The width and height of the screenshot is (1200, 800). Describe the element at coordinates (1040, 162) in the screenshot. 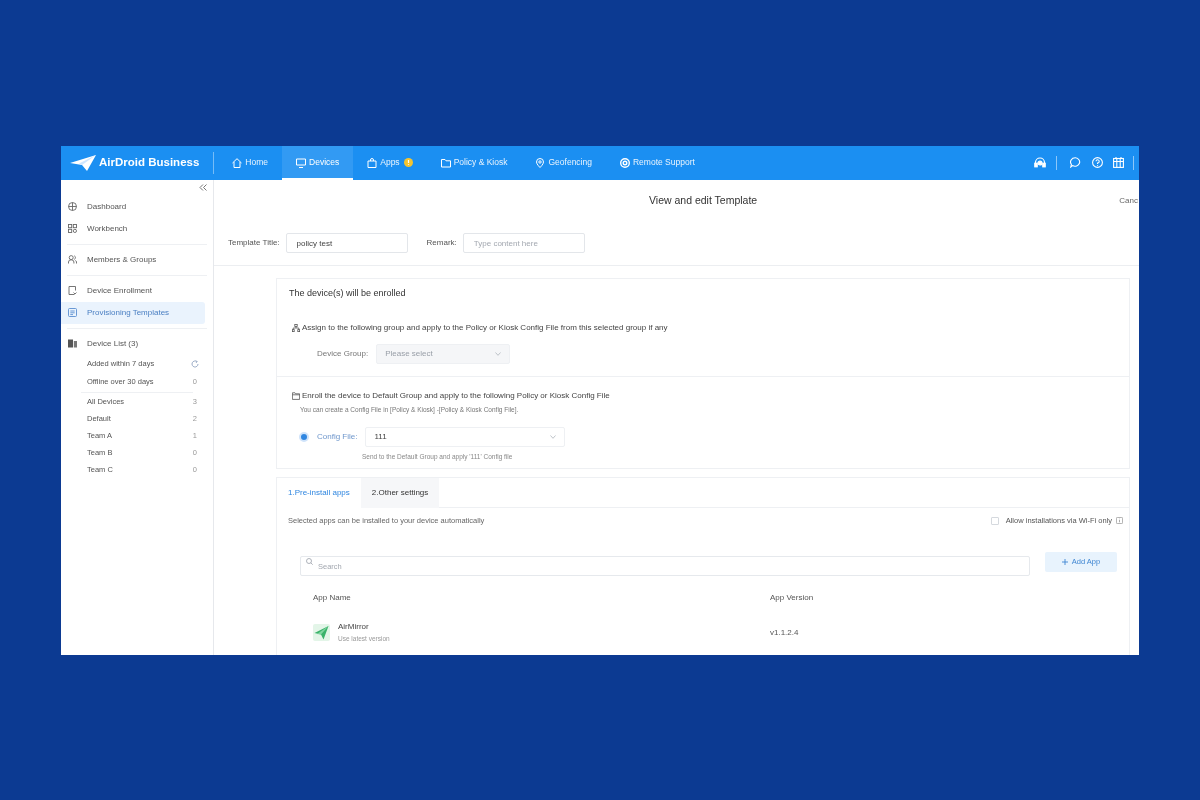

I see `headset-icon` at that location.